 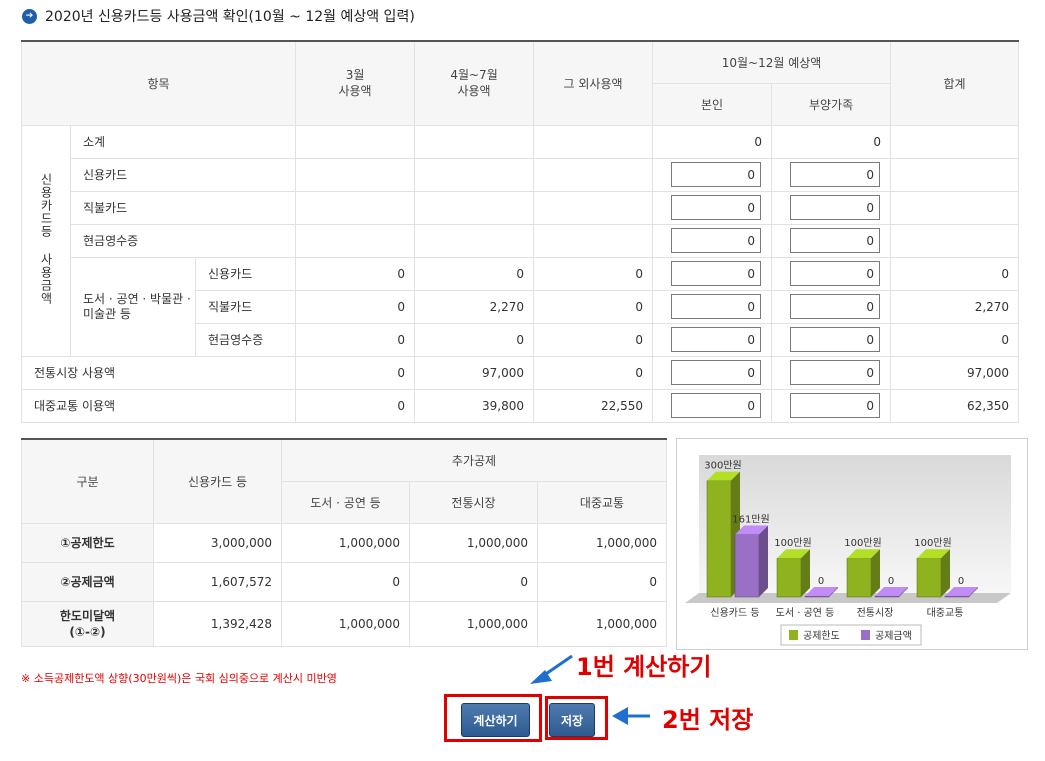 I want to click on table-row: 전통시장 사용액 0 97,000 0 97,000, so click(x=520, y=372).